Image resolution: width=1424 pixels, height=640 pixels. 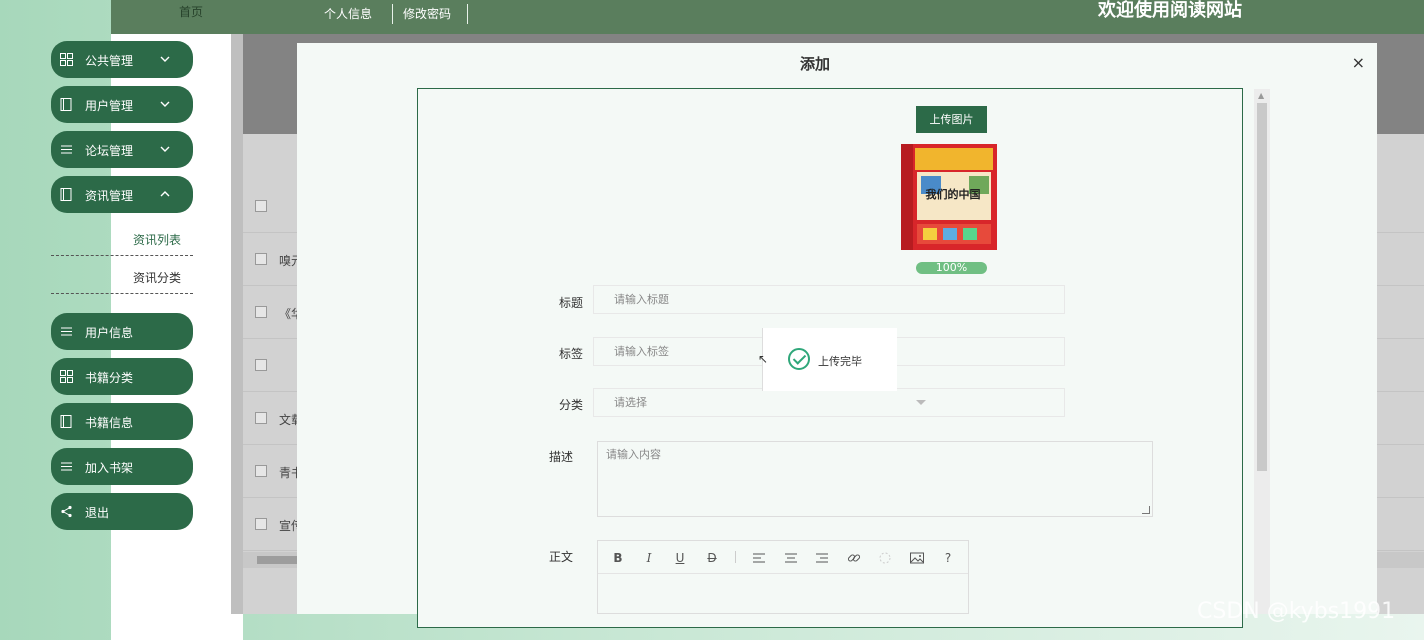 I want to click on sidebar-item-label: 加入书架, so click(x=109, y=468).